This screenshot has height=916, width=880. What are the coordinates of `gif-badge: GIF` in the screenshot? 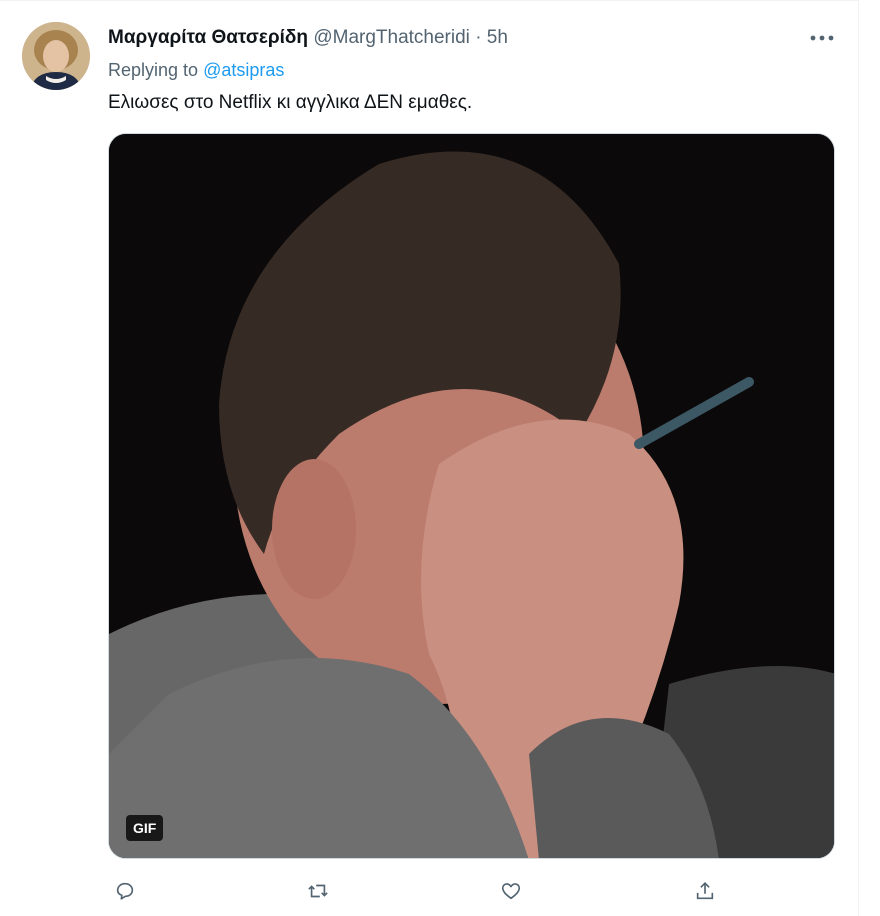 It's located at (145, 828).